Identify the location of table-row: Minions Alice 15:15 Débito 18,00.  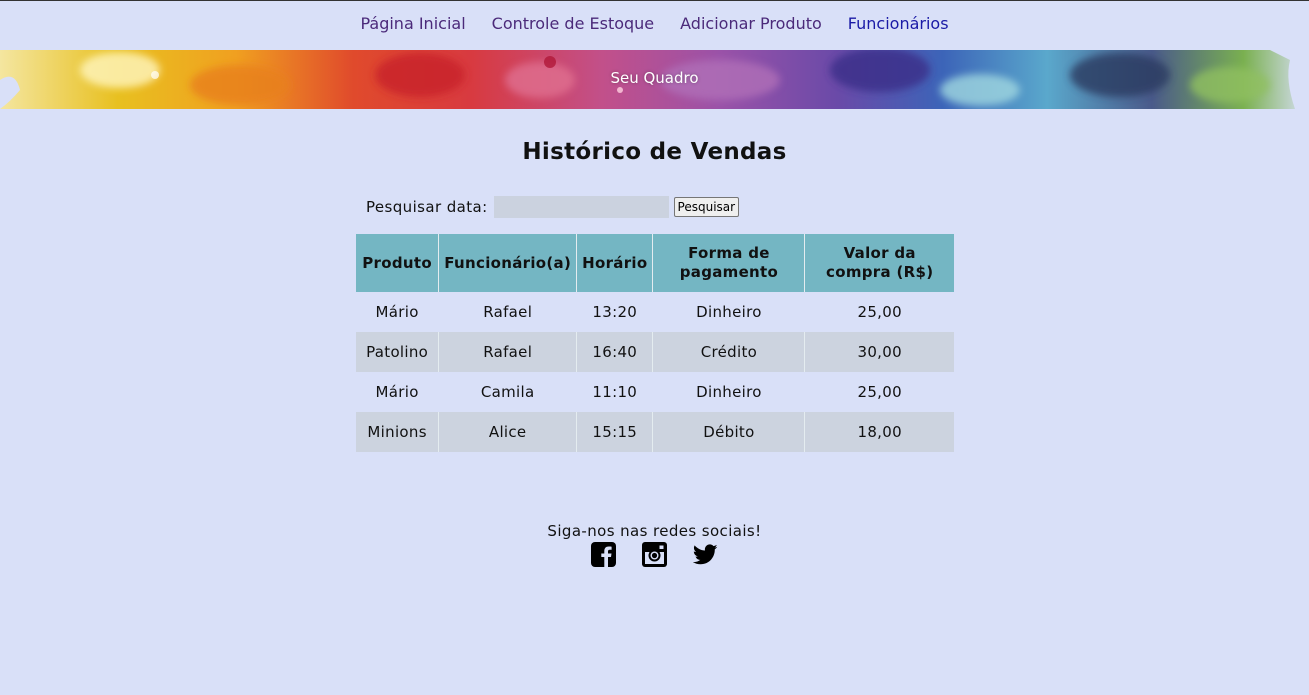
(655, 432).